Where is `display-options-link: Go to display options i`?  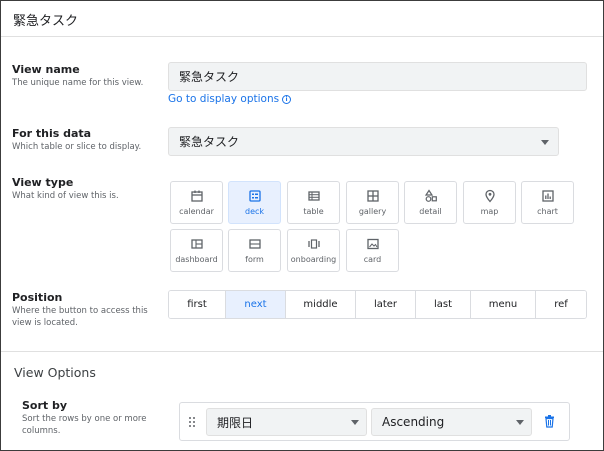 display-options-link: Go to display options i is located at coordinates (230, 99).